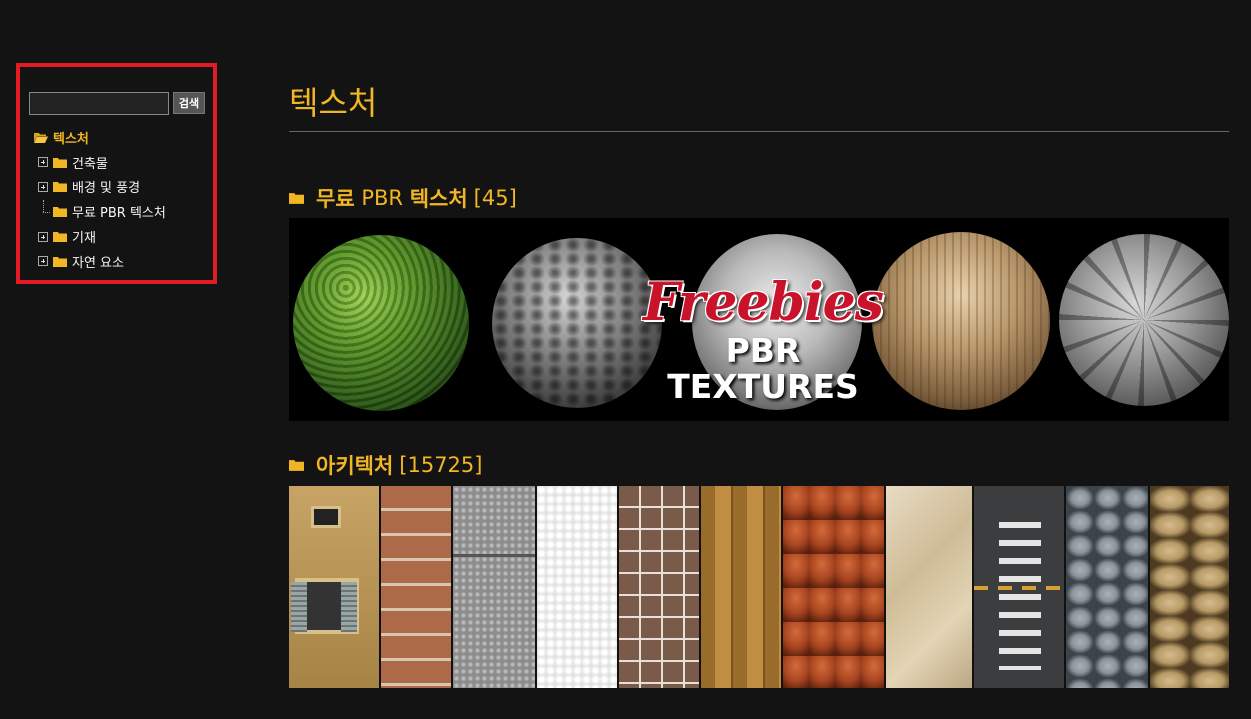 This screenshot has height=719, width=1251. I want to click on logo-top-text: Freebies, so click(763, 302).